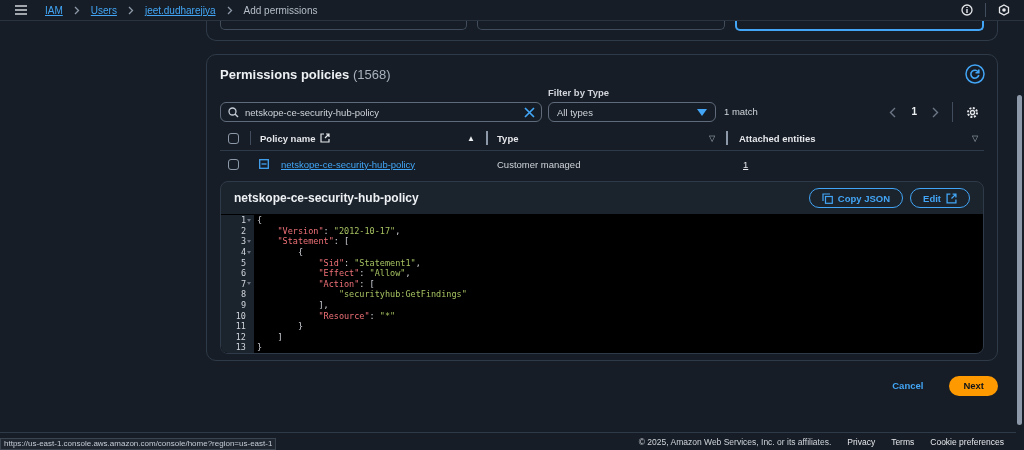 This screenshot has height=450, width=1024. I want to click on line-number: 9, so click(243, 305).